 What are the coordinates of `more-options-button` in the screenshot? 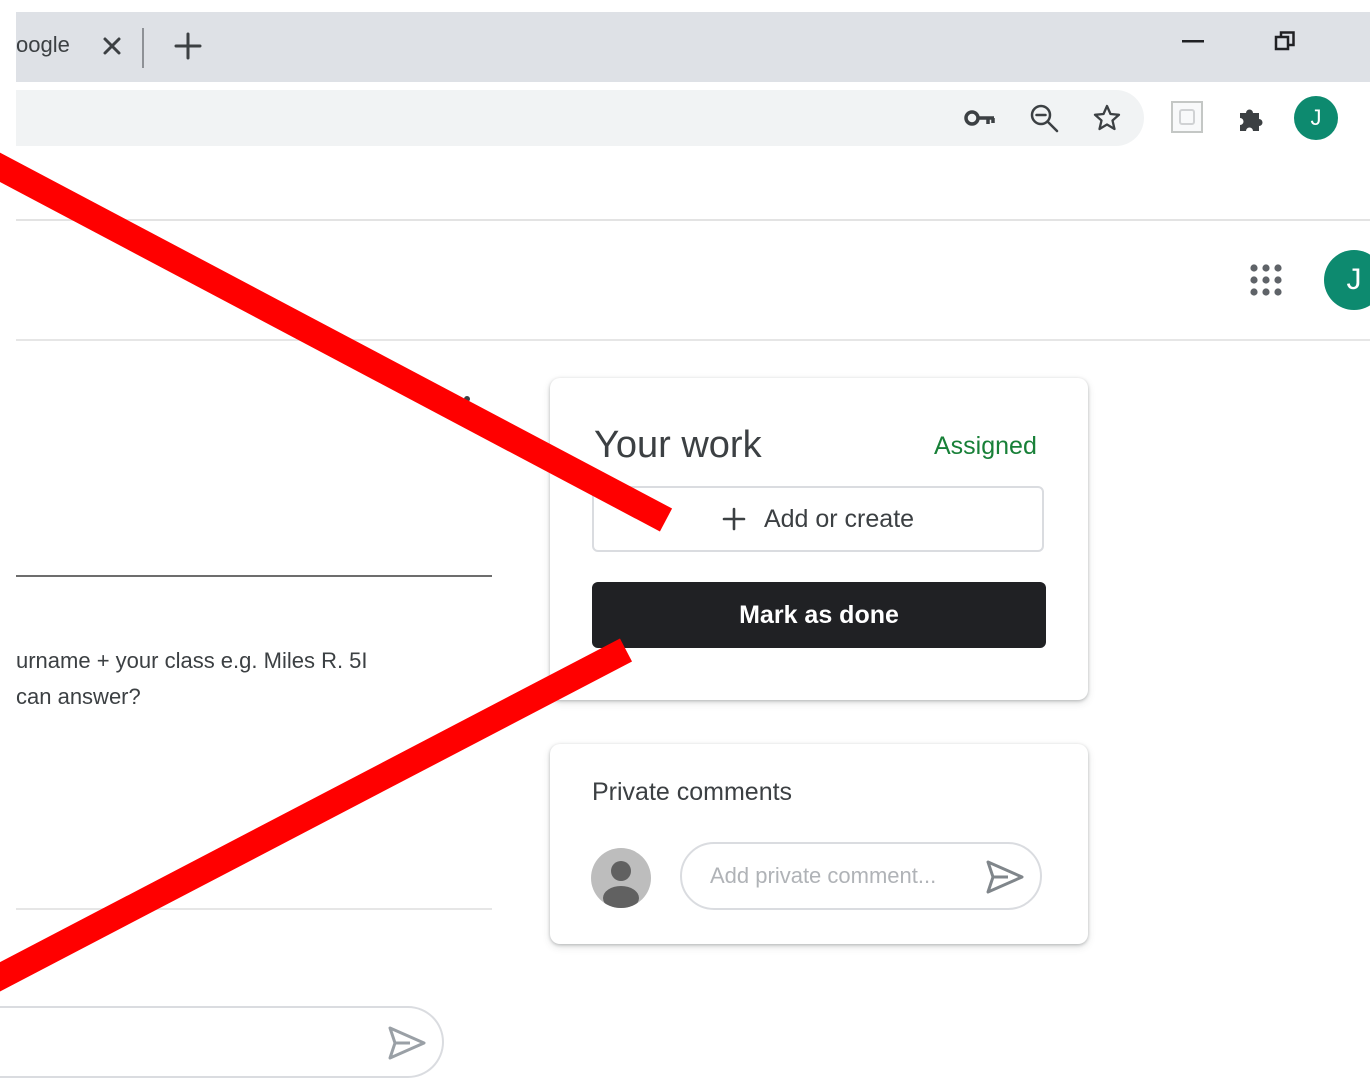 It's located at (467, 407).